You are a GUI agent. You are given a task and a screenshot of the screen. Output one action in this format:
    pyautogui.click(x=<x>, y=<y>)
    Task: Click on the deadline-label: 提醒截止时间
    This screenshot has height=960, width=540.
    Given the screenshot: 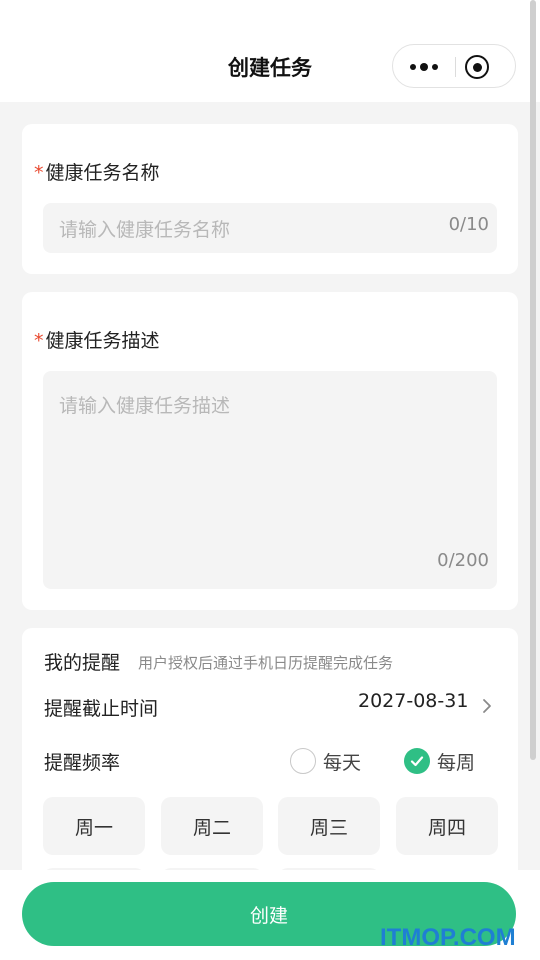 What is the action you would take?
    pyautogui.click(x=101, y=709)
    